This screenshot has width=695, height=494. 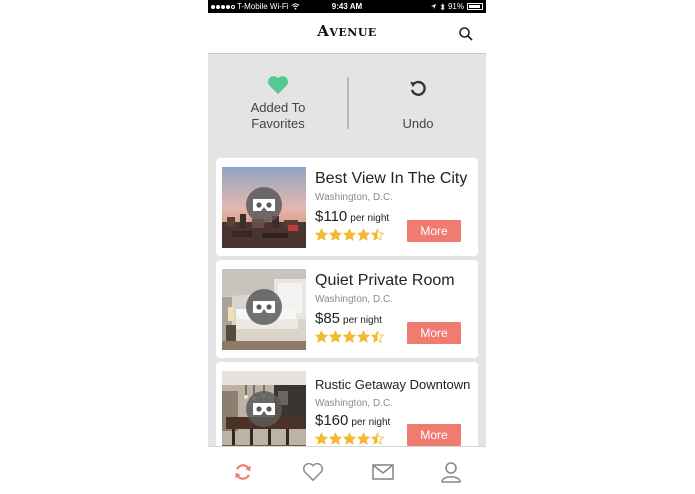 I want to click on brand-logo: Avenue, so click(x=347, y=31).